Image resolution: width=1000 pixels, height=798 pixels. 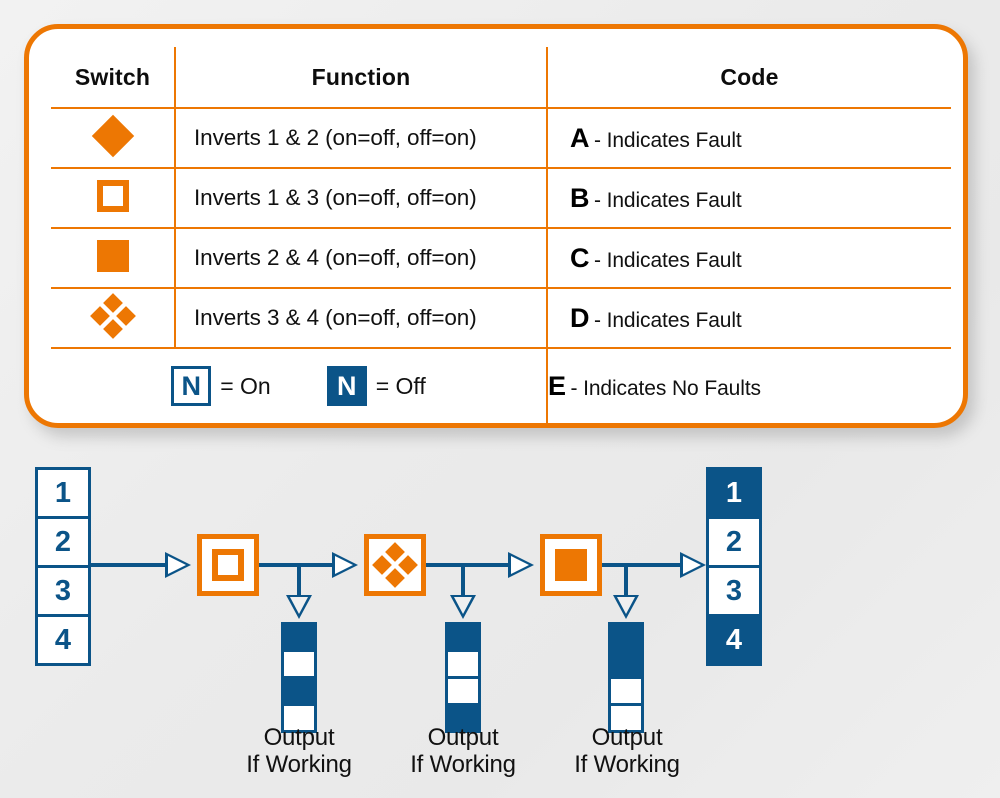 I want to click on output-switch-1: 1, so click(x=734, y=493).